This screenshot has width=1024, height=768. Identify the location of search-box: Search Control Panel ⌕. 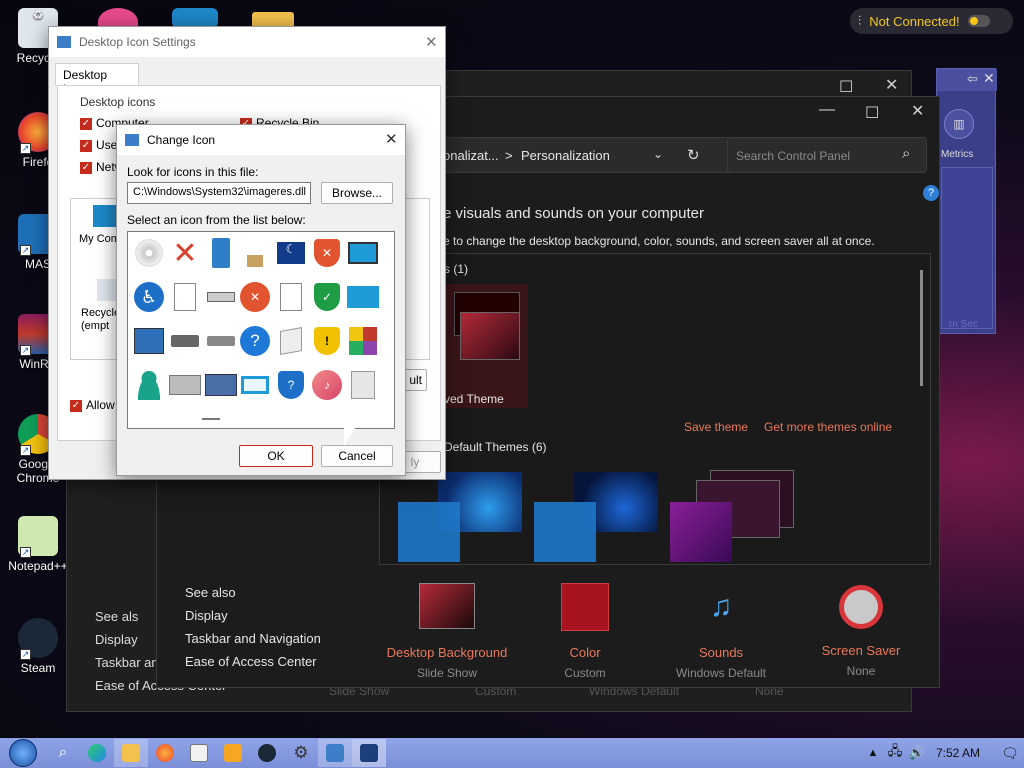
(827, 155).